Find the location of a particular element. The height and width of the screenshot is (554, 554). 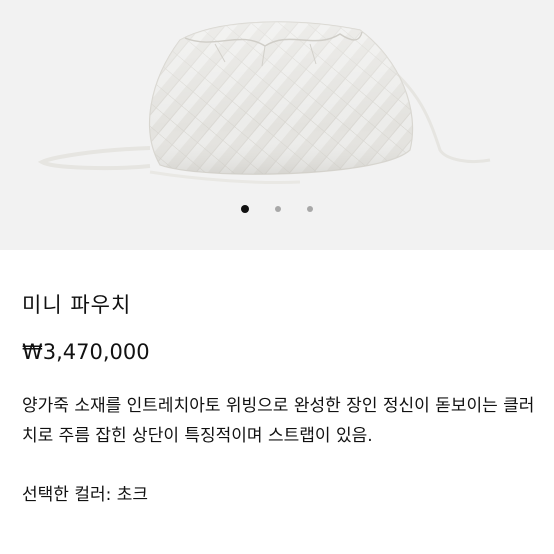

selected-color-label: 선택한 컬러: 초크 is located at coordinates (85, 495).